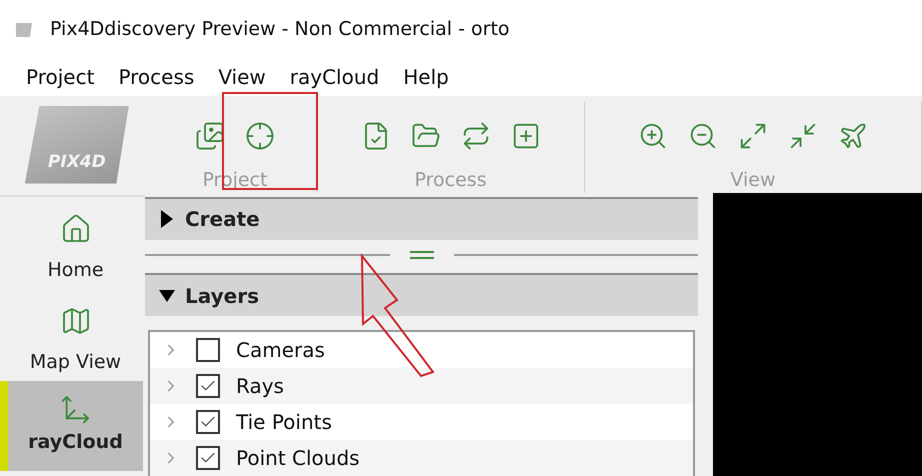 Image resolution: width=922 pixels, height=476 pixels. Describe the element at coordinates (76, 409) in the screenshot. I see `axes-icon` at that location.